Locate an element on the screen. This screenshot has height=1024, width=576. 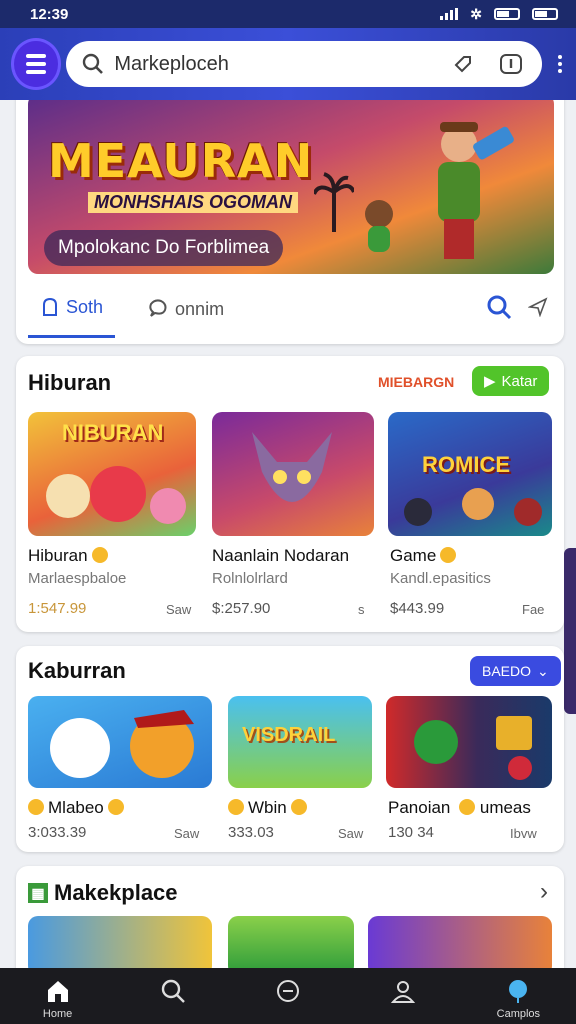
signal-icon is located at coordinates (449, 14).